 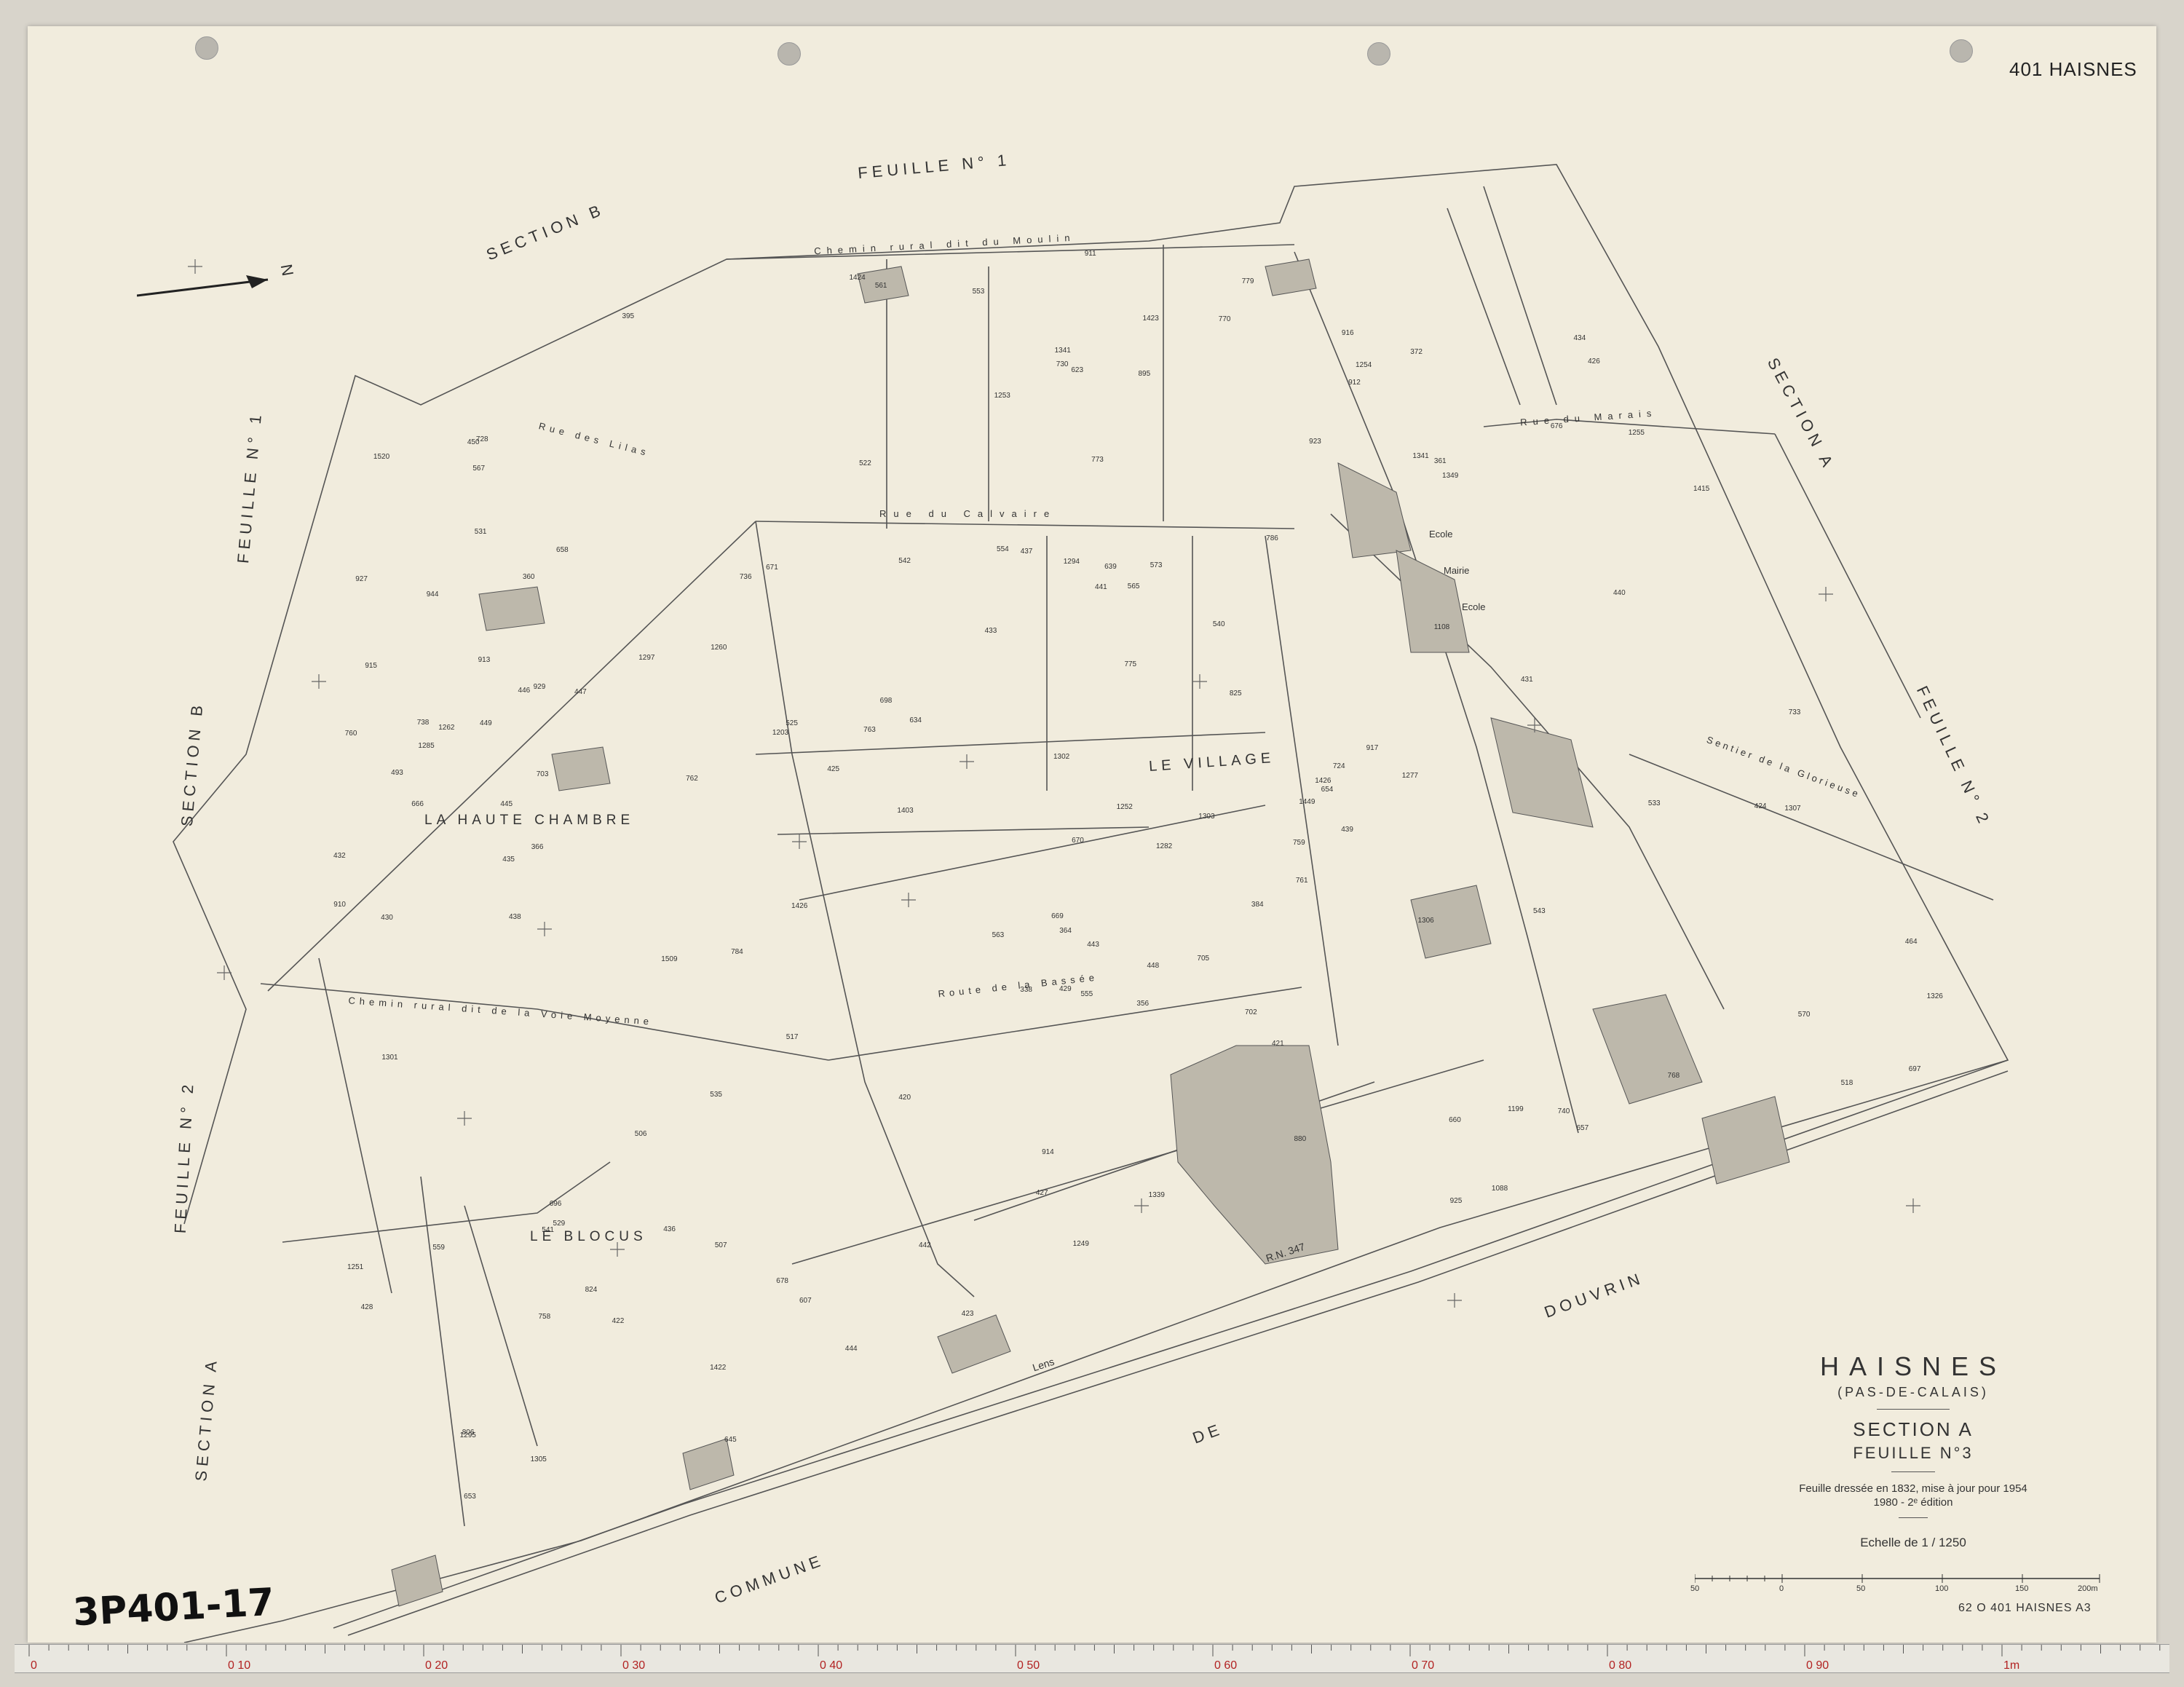 I want to click on parcel-number: 607, so click(x=805, y=1301).